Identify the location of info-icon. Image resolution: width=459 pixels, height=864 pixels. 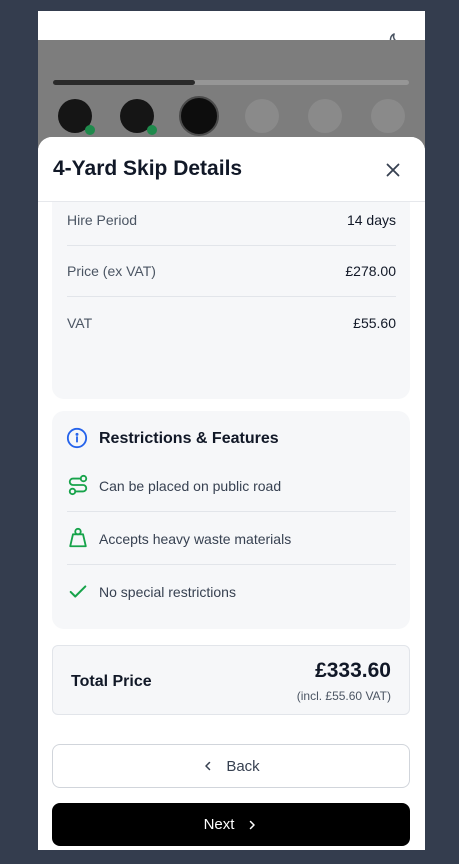
(77, 438).